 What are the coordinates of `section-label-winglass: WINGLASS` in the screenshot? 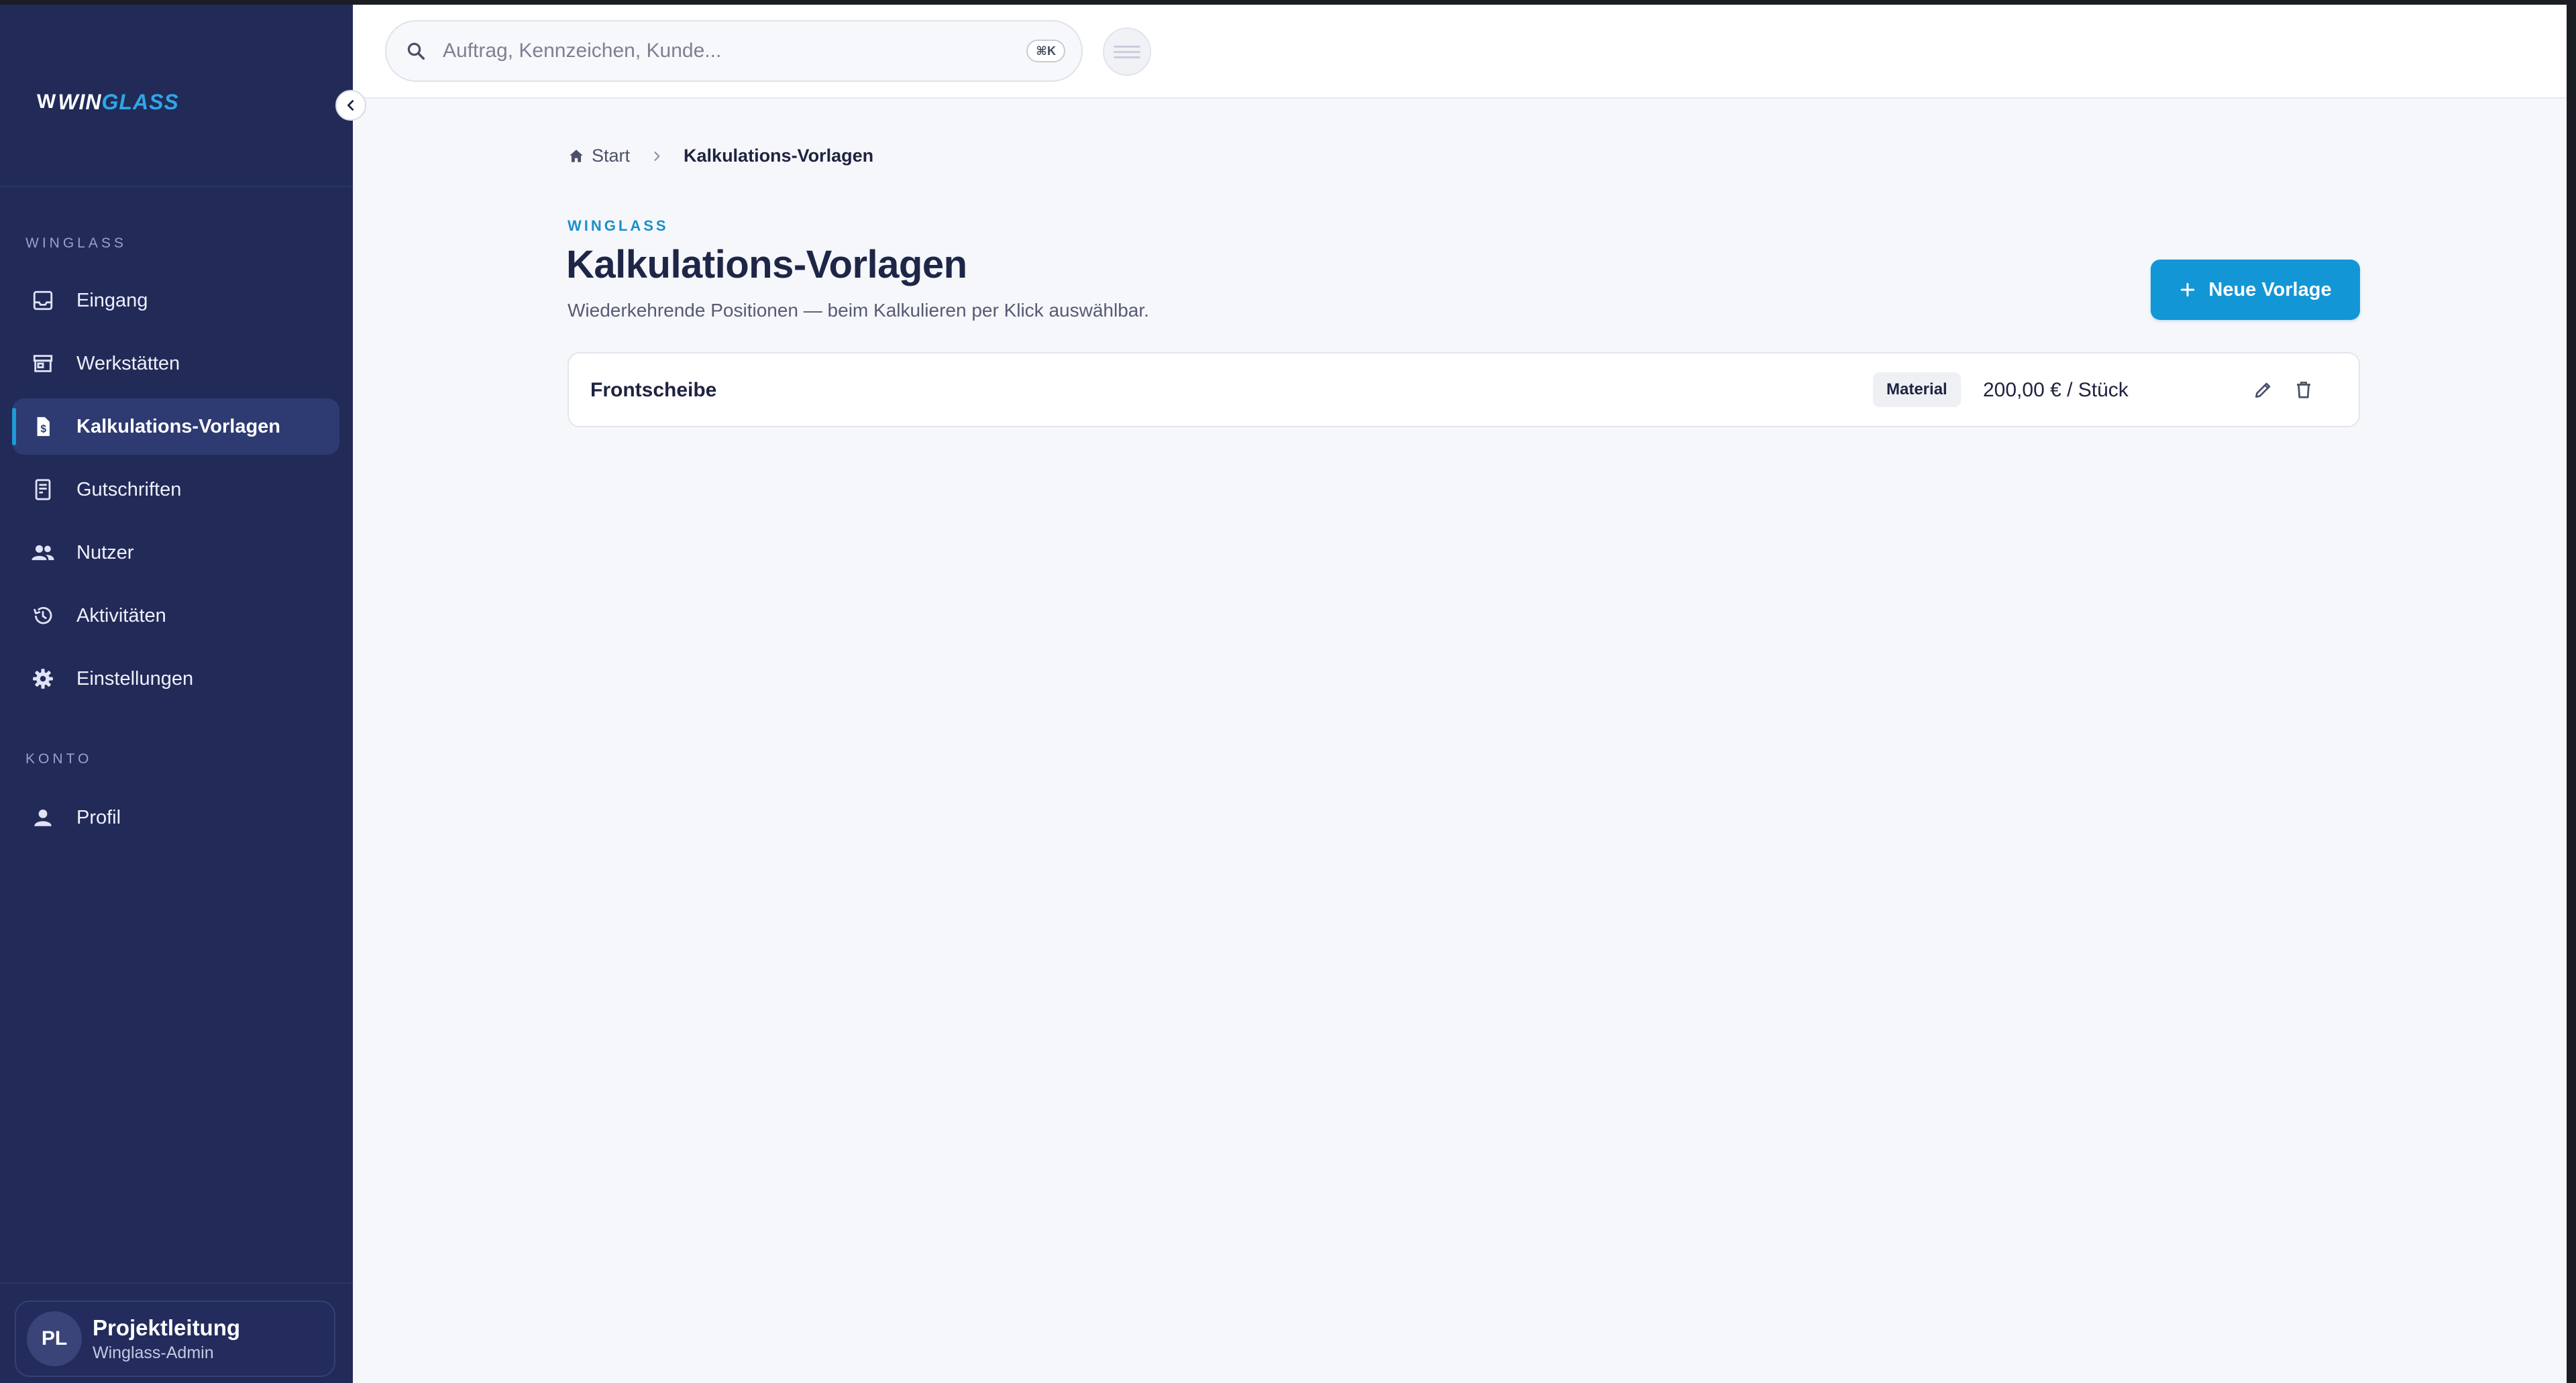 It's located at (76, 243).